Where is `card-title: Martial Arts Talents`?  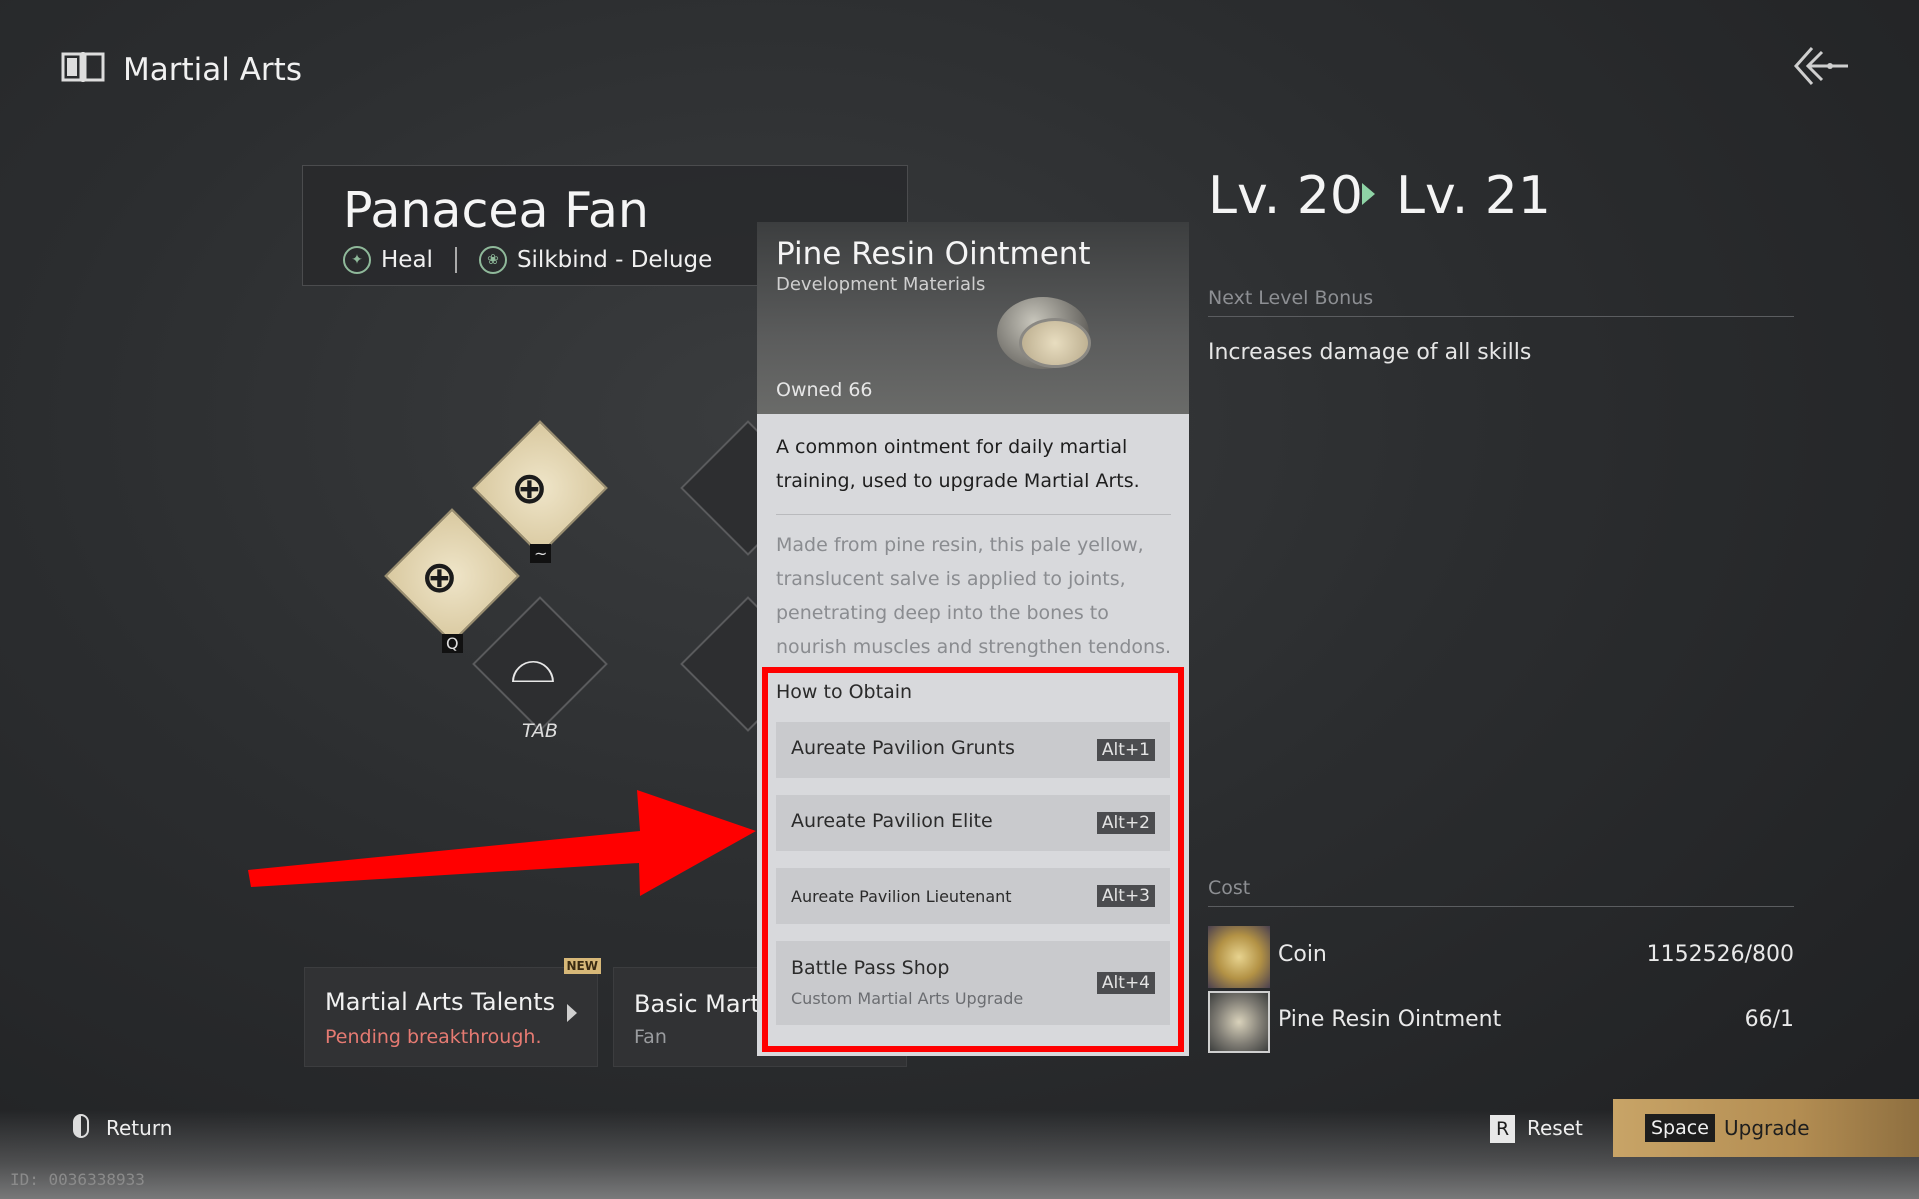 card-title: Martial Arts Talents is located at coordinates (440, 1002).